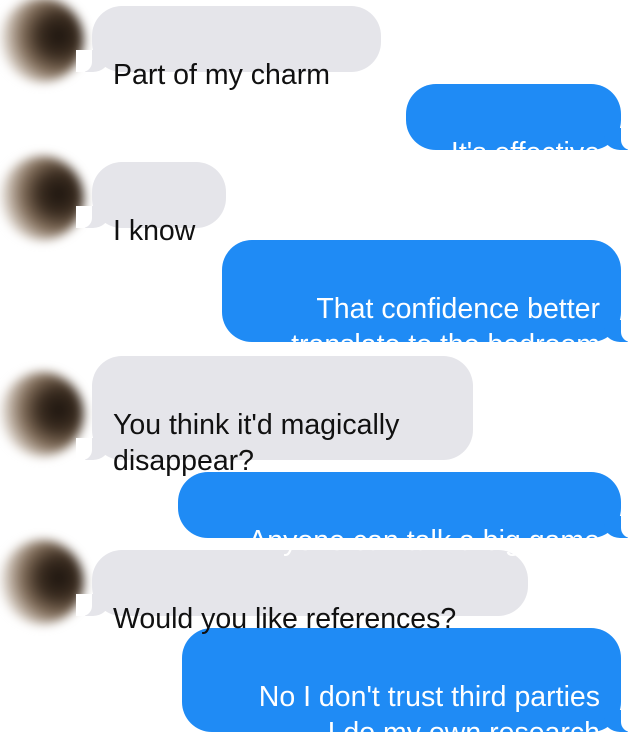  I want to click on message-text: Would you like references?, so click(285, 619).